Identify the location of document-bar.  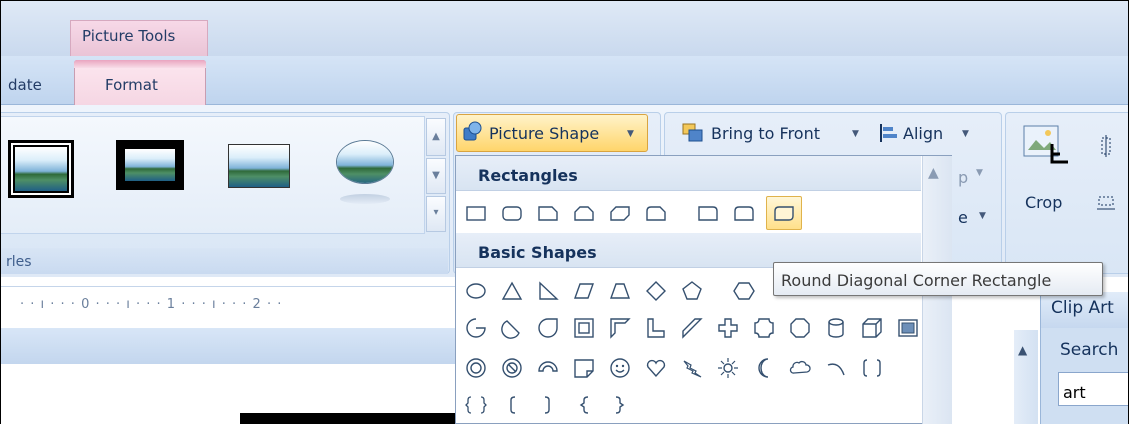
(227, 346).